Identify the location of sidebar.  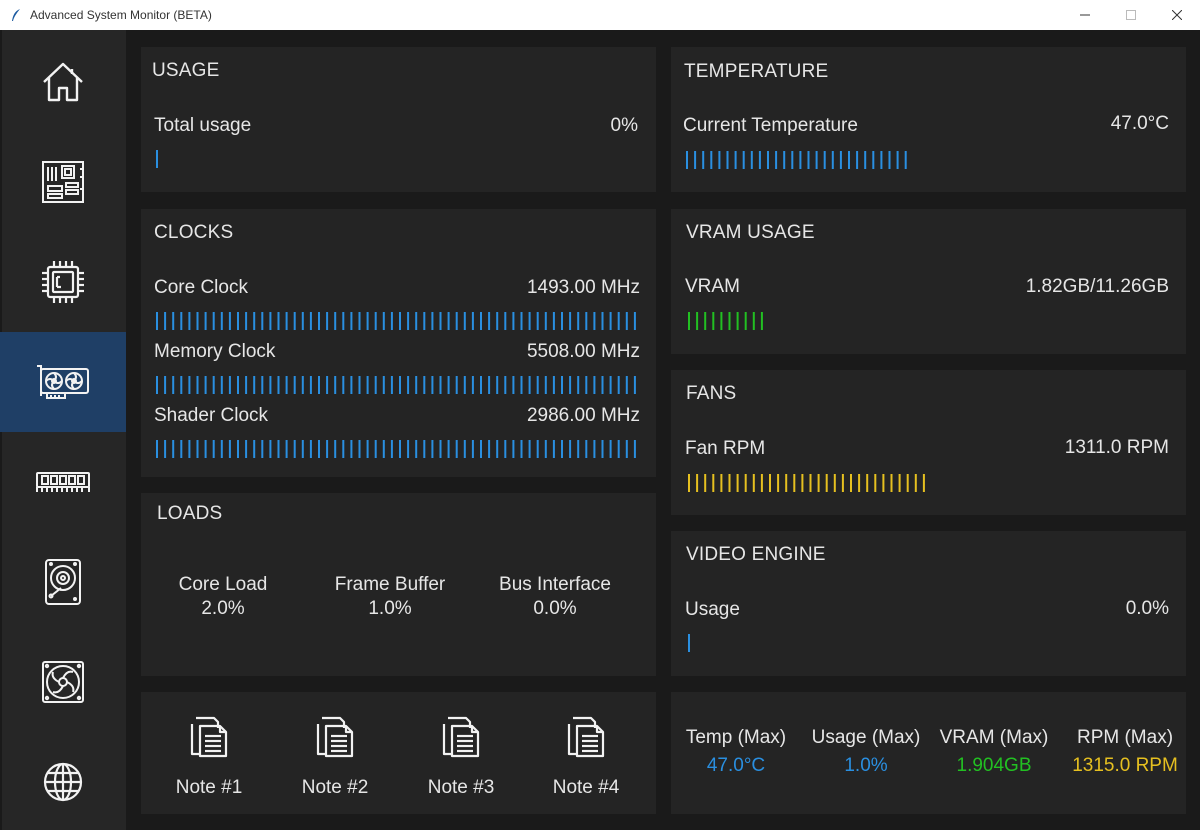
(63, 430).